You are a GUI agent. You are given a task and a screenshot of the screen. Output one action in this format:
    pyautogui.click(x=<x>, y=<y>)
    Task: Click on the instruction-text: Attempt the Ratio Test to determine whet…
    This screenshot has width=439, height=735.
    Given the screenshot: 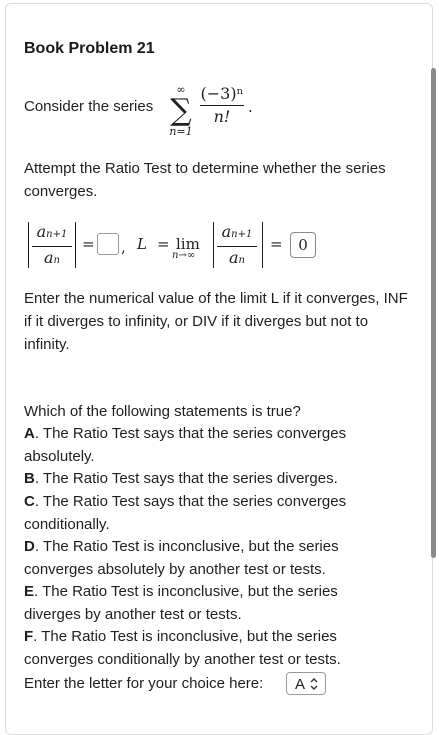 What is the action you would take?
    pyautogui.click(x=205, y=180)
    